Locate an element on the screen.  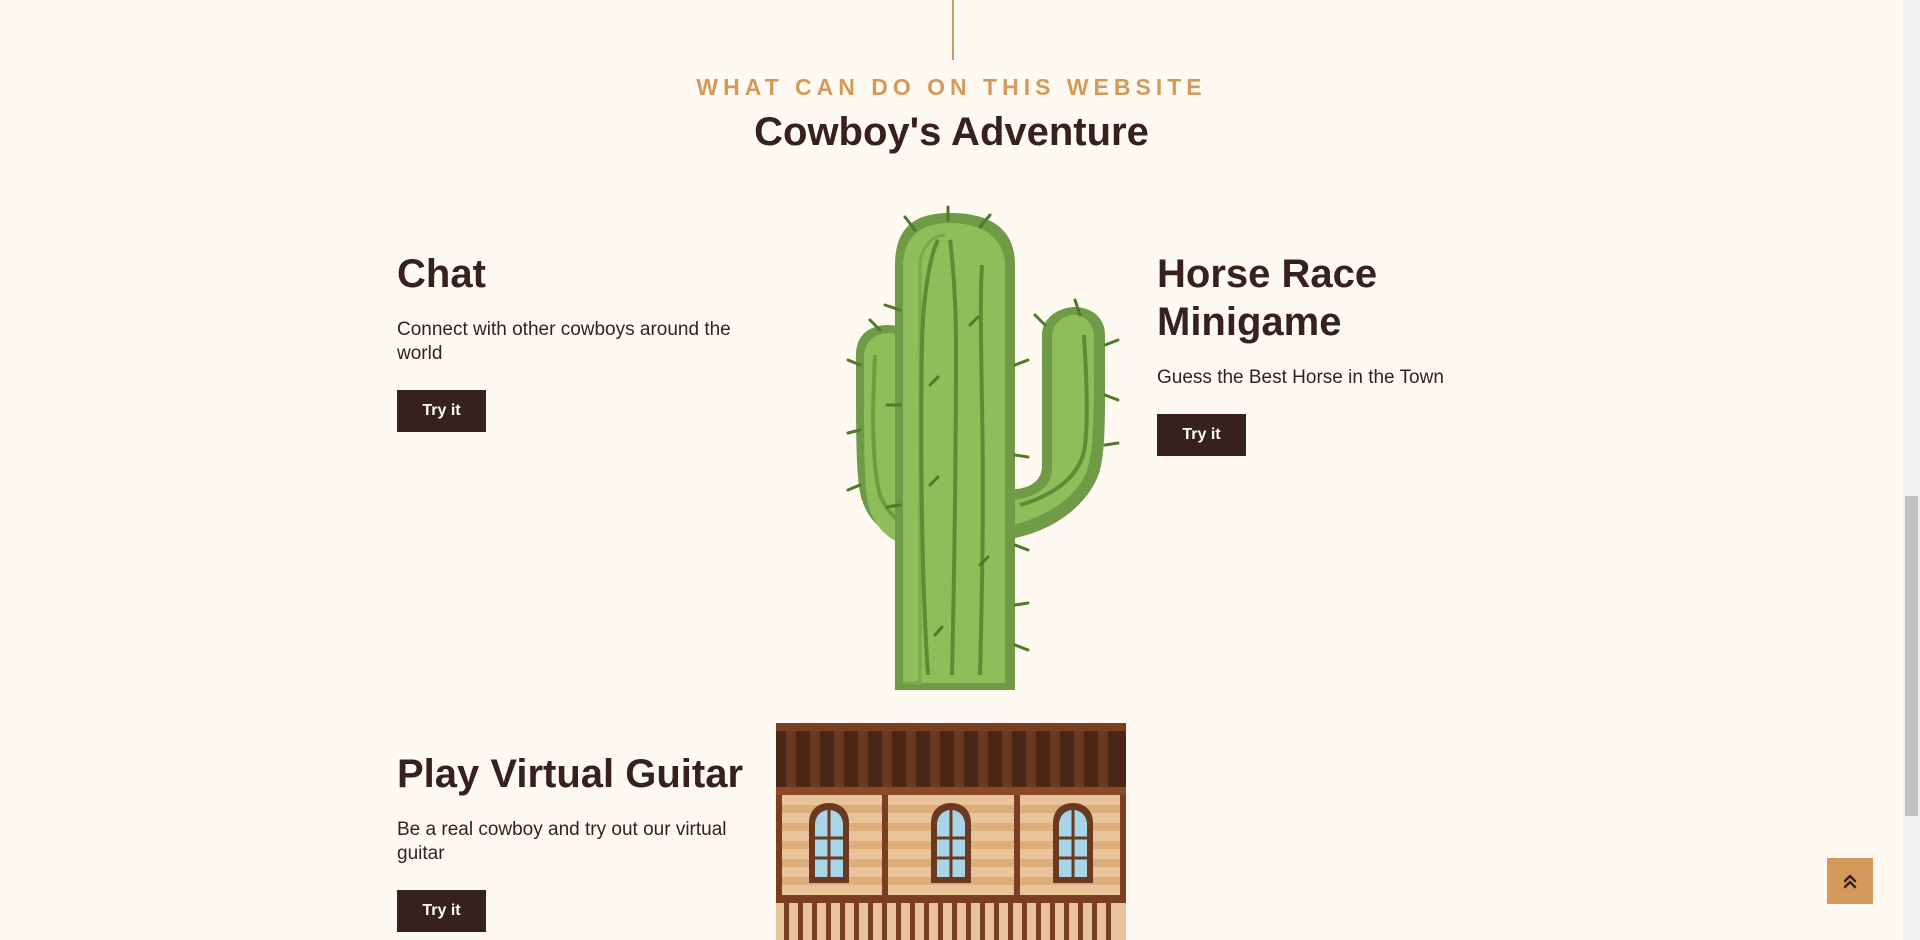
feature-description: Guess the Best Horse in the Town is located at coordinates (1300, 377).